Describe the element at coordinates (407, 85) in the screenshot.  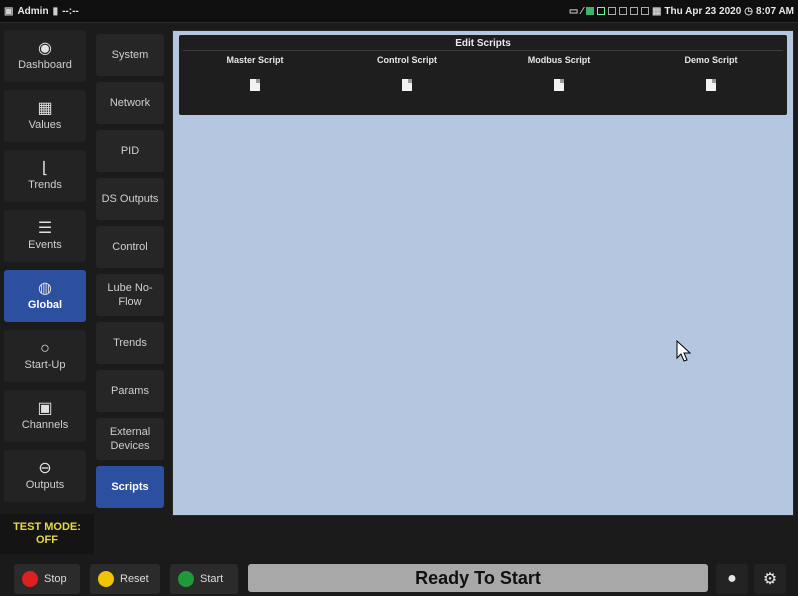
I see `control-script-document-icon` at that location.